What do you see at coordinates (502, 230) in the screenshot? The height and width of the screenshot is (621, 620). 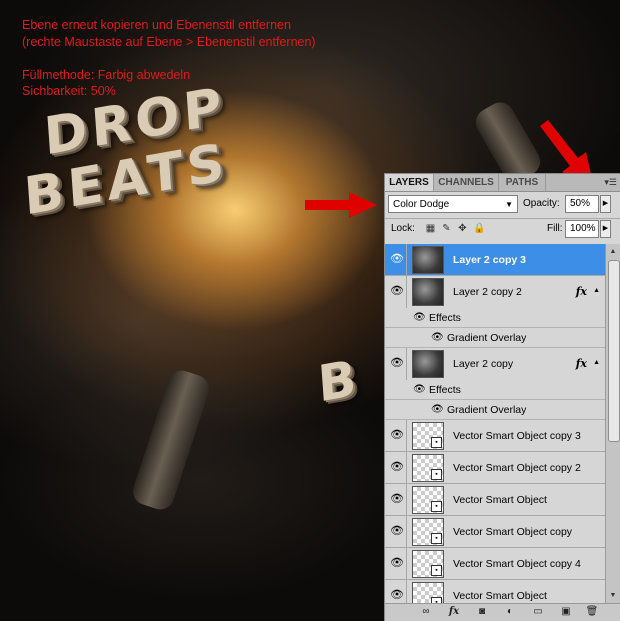 I see `lock-row: Lock: ▦ ✎ ✥ 🔒 Fill: 100% ▶` at bounding box center [502, 230].